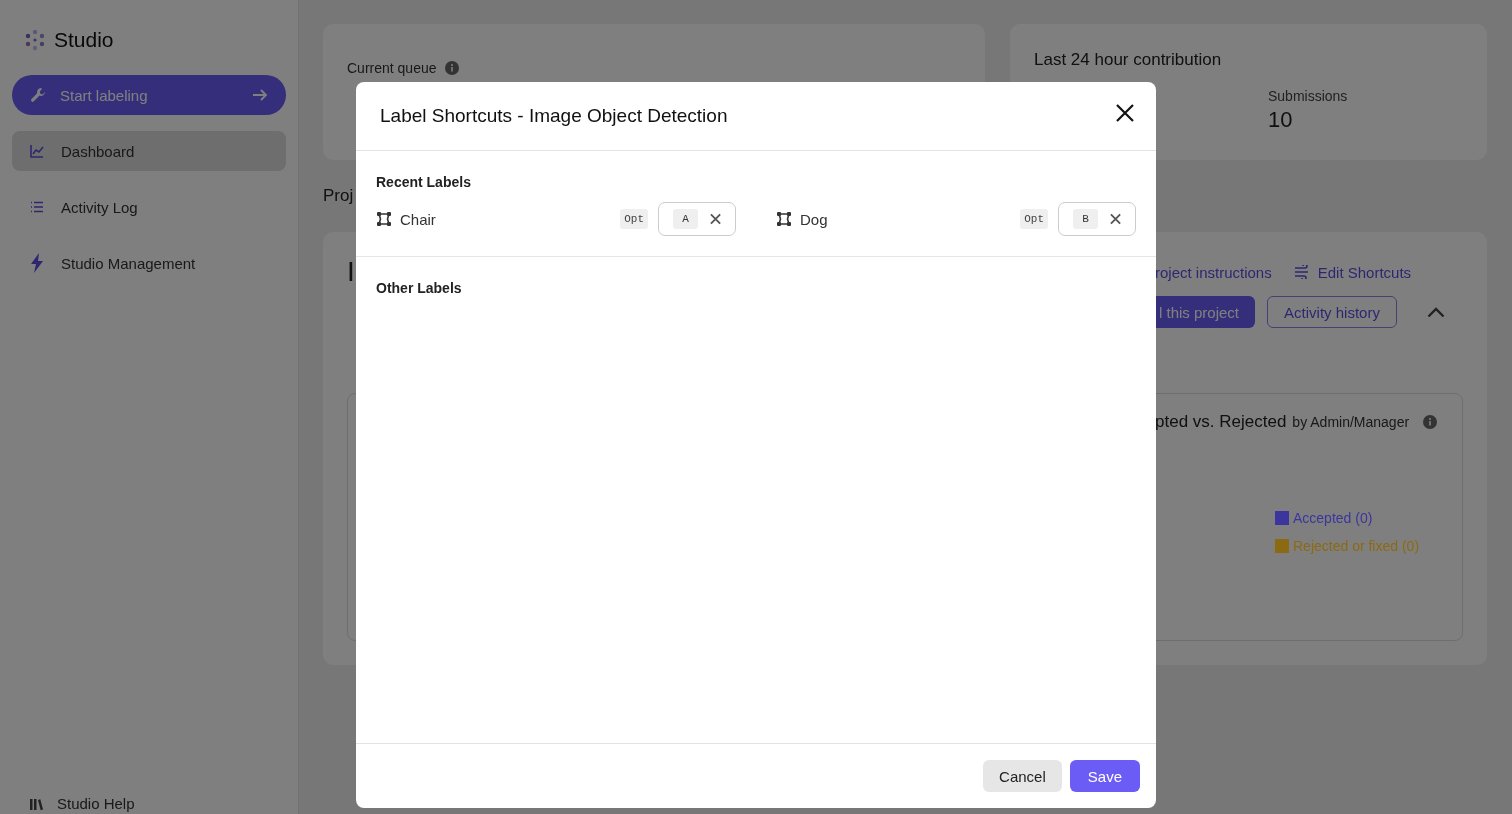 This screenshot has height=814, width=1512. I want to click on logo-icon, so click(35, 40).